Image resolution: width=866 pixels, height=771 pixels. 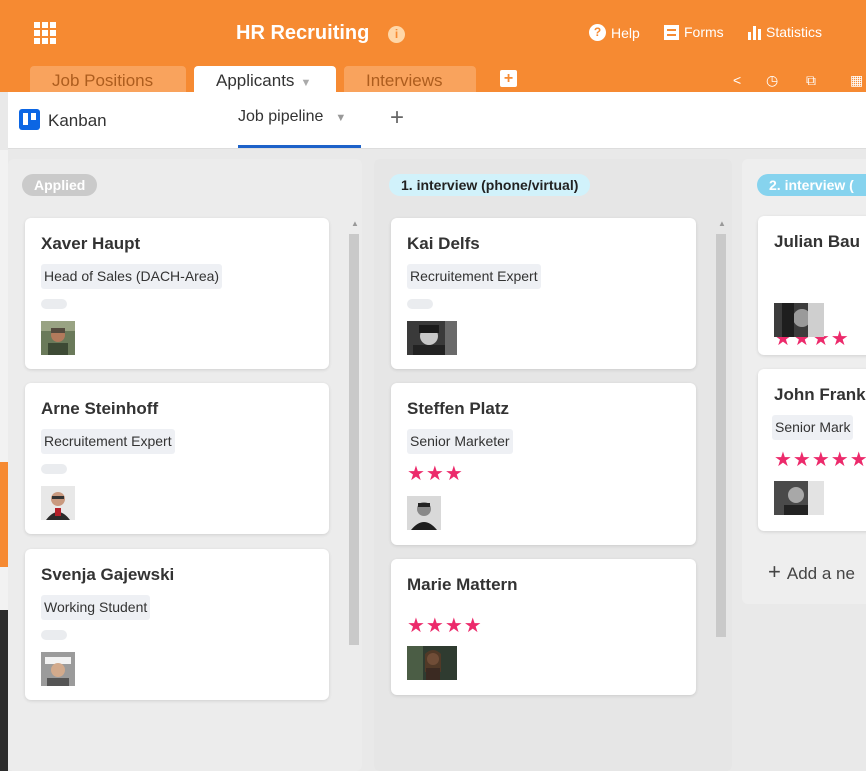 I want to click on applicant-name: Marie Mattern, so click(x=462, y=584).